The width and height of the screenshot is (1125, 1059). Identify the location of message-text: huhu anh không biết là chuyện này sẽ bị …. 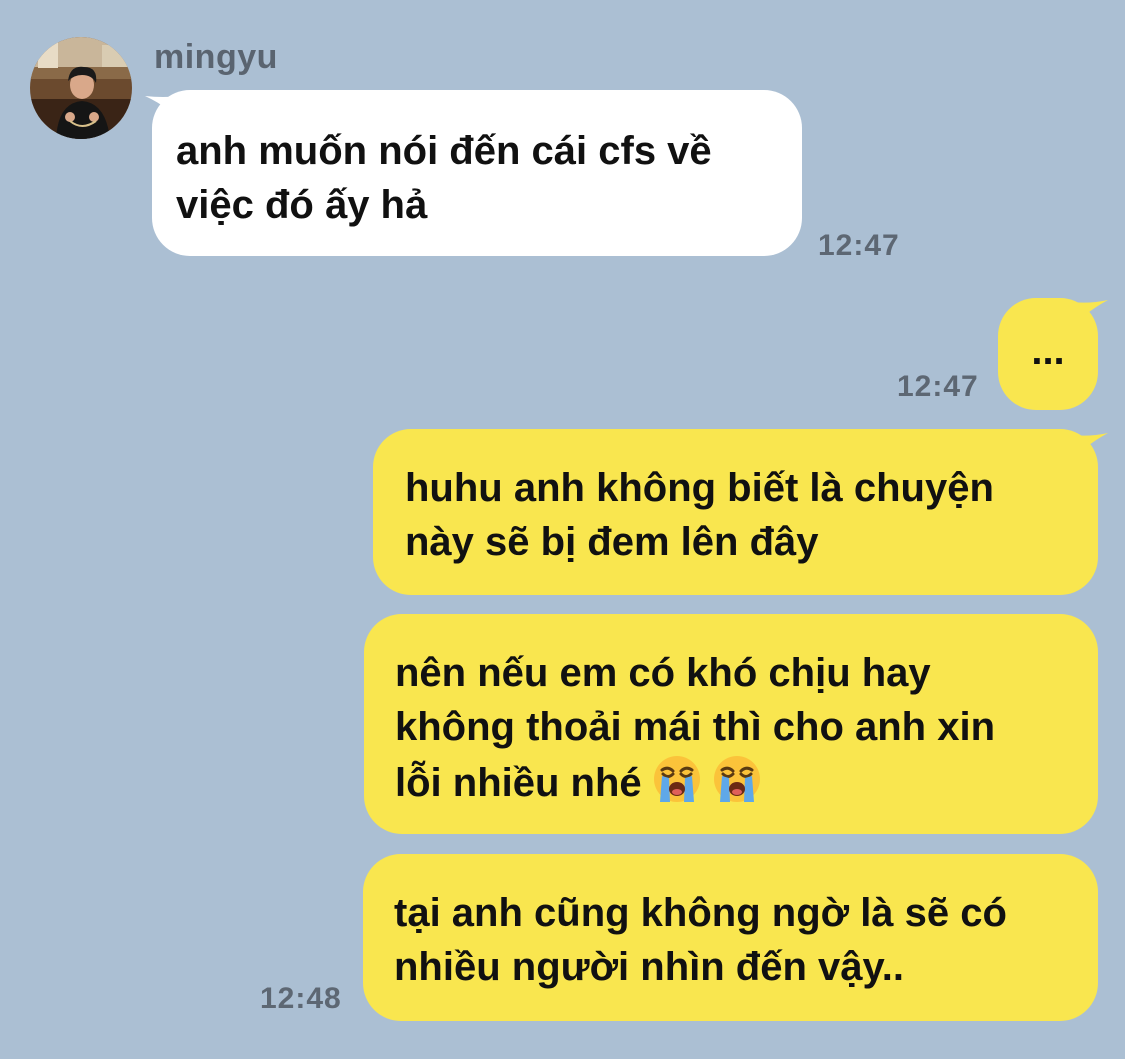
(699, 515).